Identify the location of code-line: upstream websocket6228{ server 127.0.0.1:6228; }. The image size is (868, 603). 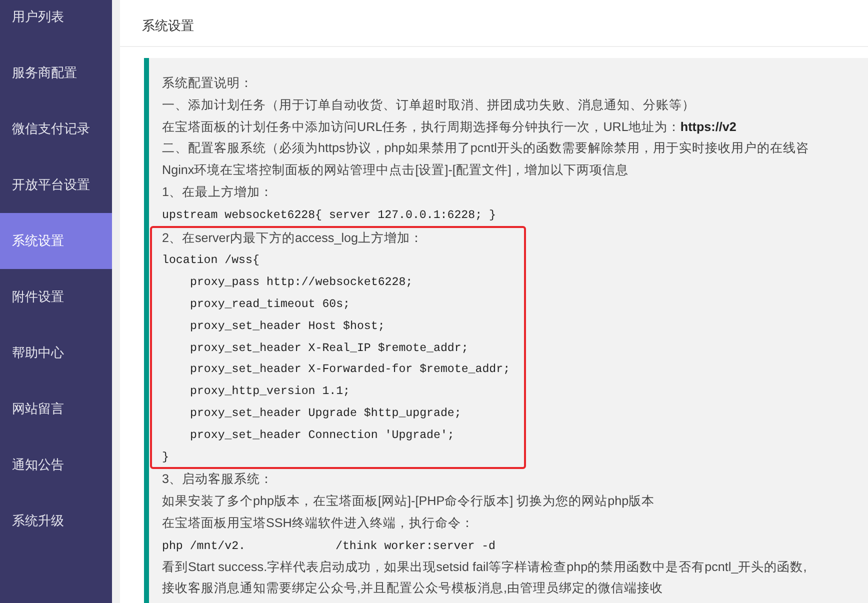
(329, 215).